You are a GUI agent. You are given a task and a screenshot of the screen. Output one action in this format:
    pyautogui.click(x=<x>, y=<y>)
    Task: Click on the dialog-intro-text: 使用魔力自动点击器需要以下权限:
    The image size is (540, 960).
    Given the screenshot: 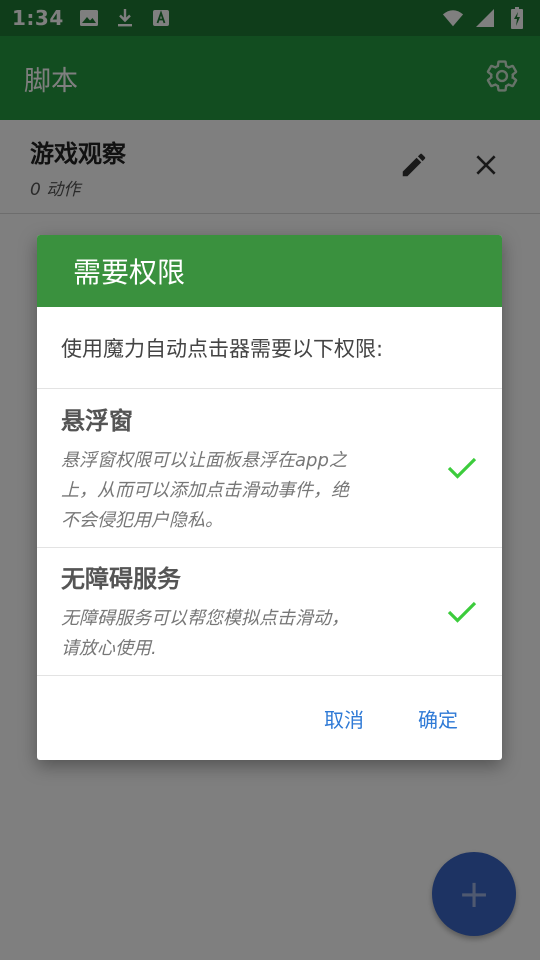 What is the action you would take?
    pyautogui.click(x=269, y=348)
    